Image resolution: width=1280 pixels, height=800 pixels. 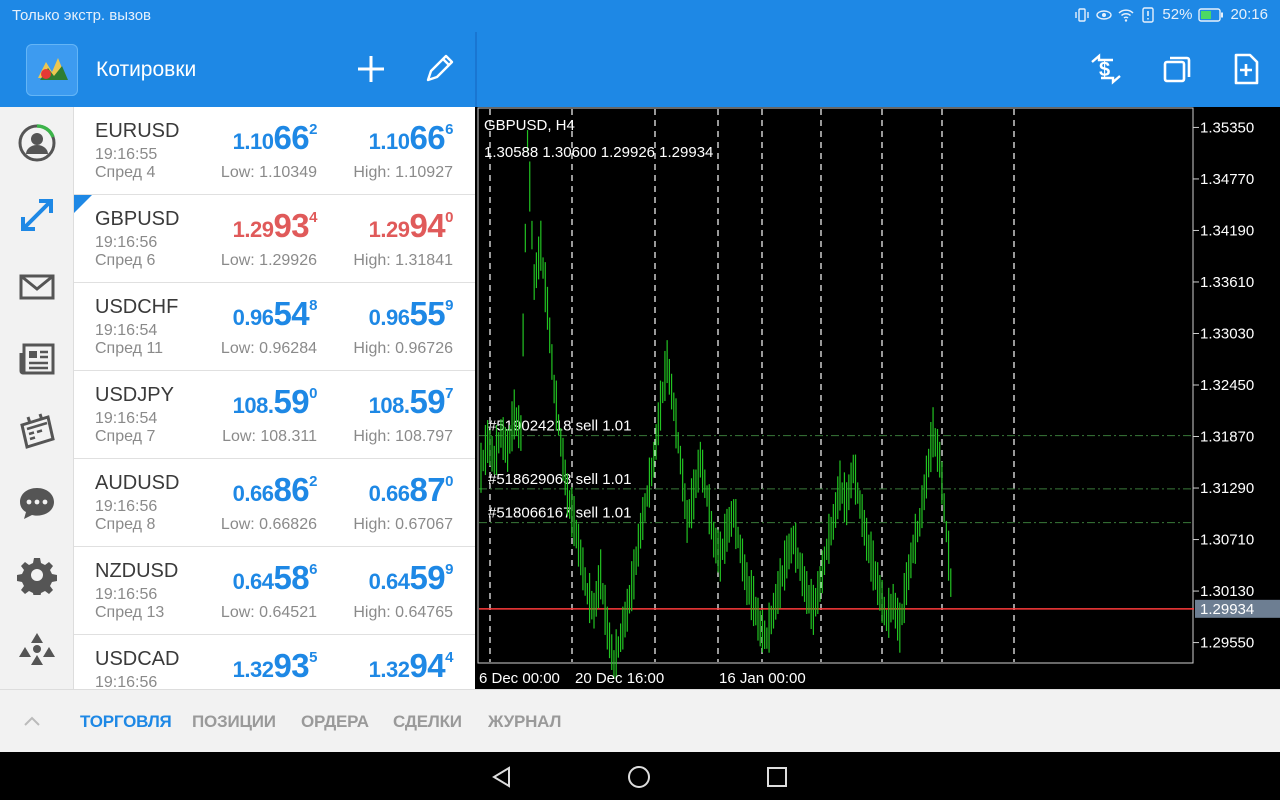 What do you see at coordinates (125, 260) in the screenshot?
I see `quote-spread: Спред 6` at bounding box center [125, 260].